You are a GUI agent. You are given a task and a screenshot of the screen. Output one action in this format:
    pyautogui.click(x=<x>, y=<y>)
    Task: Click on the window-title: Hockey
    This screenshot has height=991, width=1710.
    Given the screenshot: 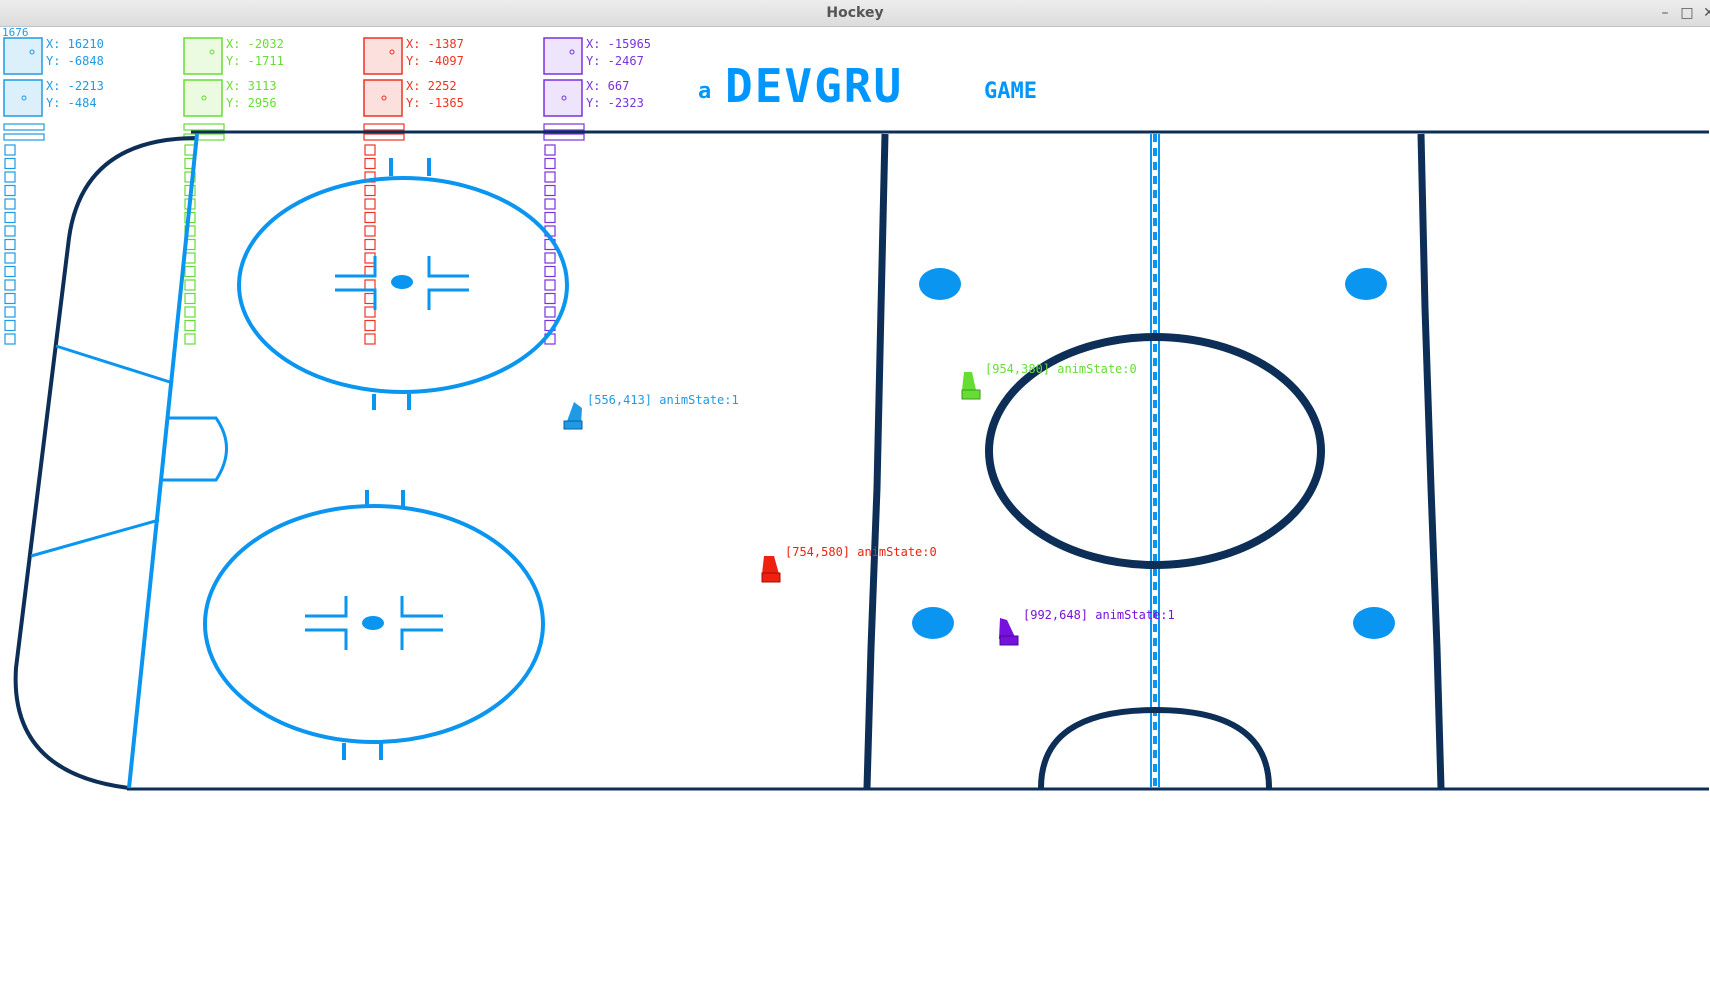 What is the action you would take?
    pyautogui.click(x=855, y=13)
    